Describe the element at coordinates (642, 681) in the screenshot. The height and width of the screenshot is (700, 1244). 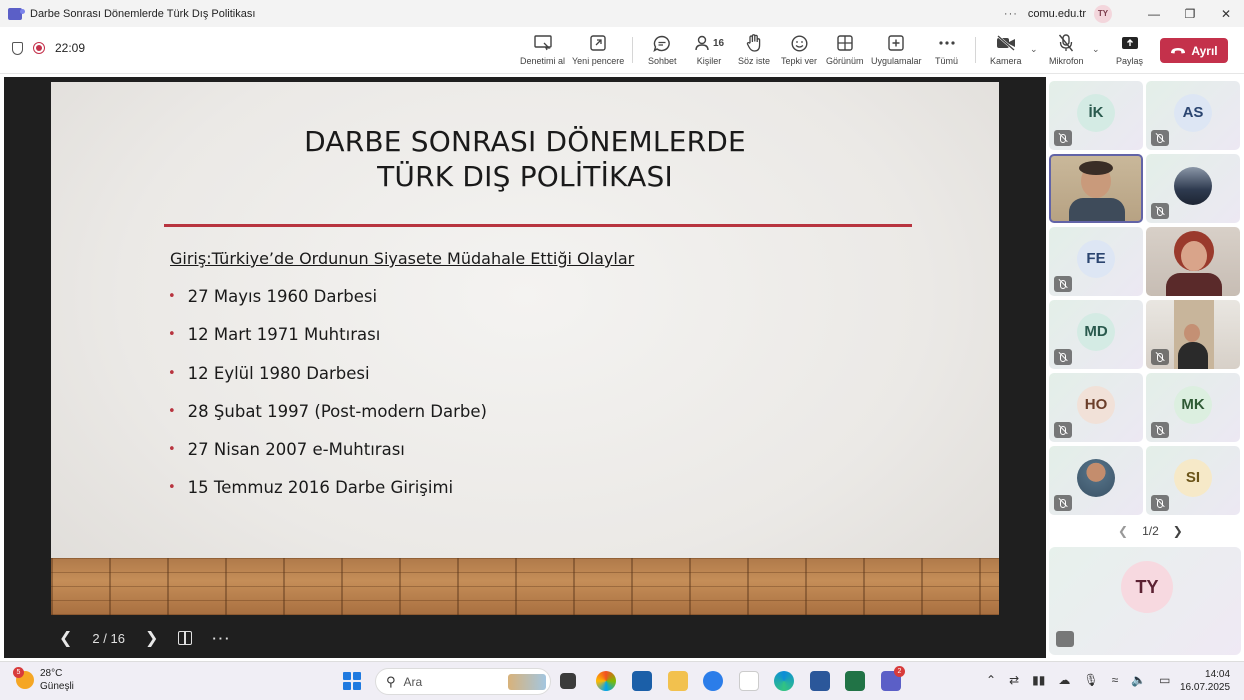
I see `store-icon` at that location.